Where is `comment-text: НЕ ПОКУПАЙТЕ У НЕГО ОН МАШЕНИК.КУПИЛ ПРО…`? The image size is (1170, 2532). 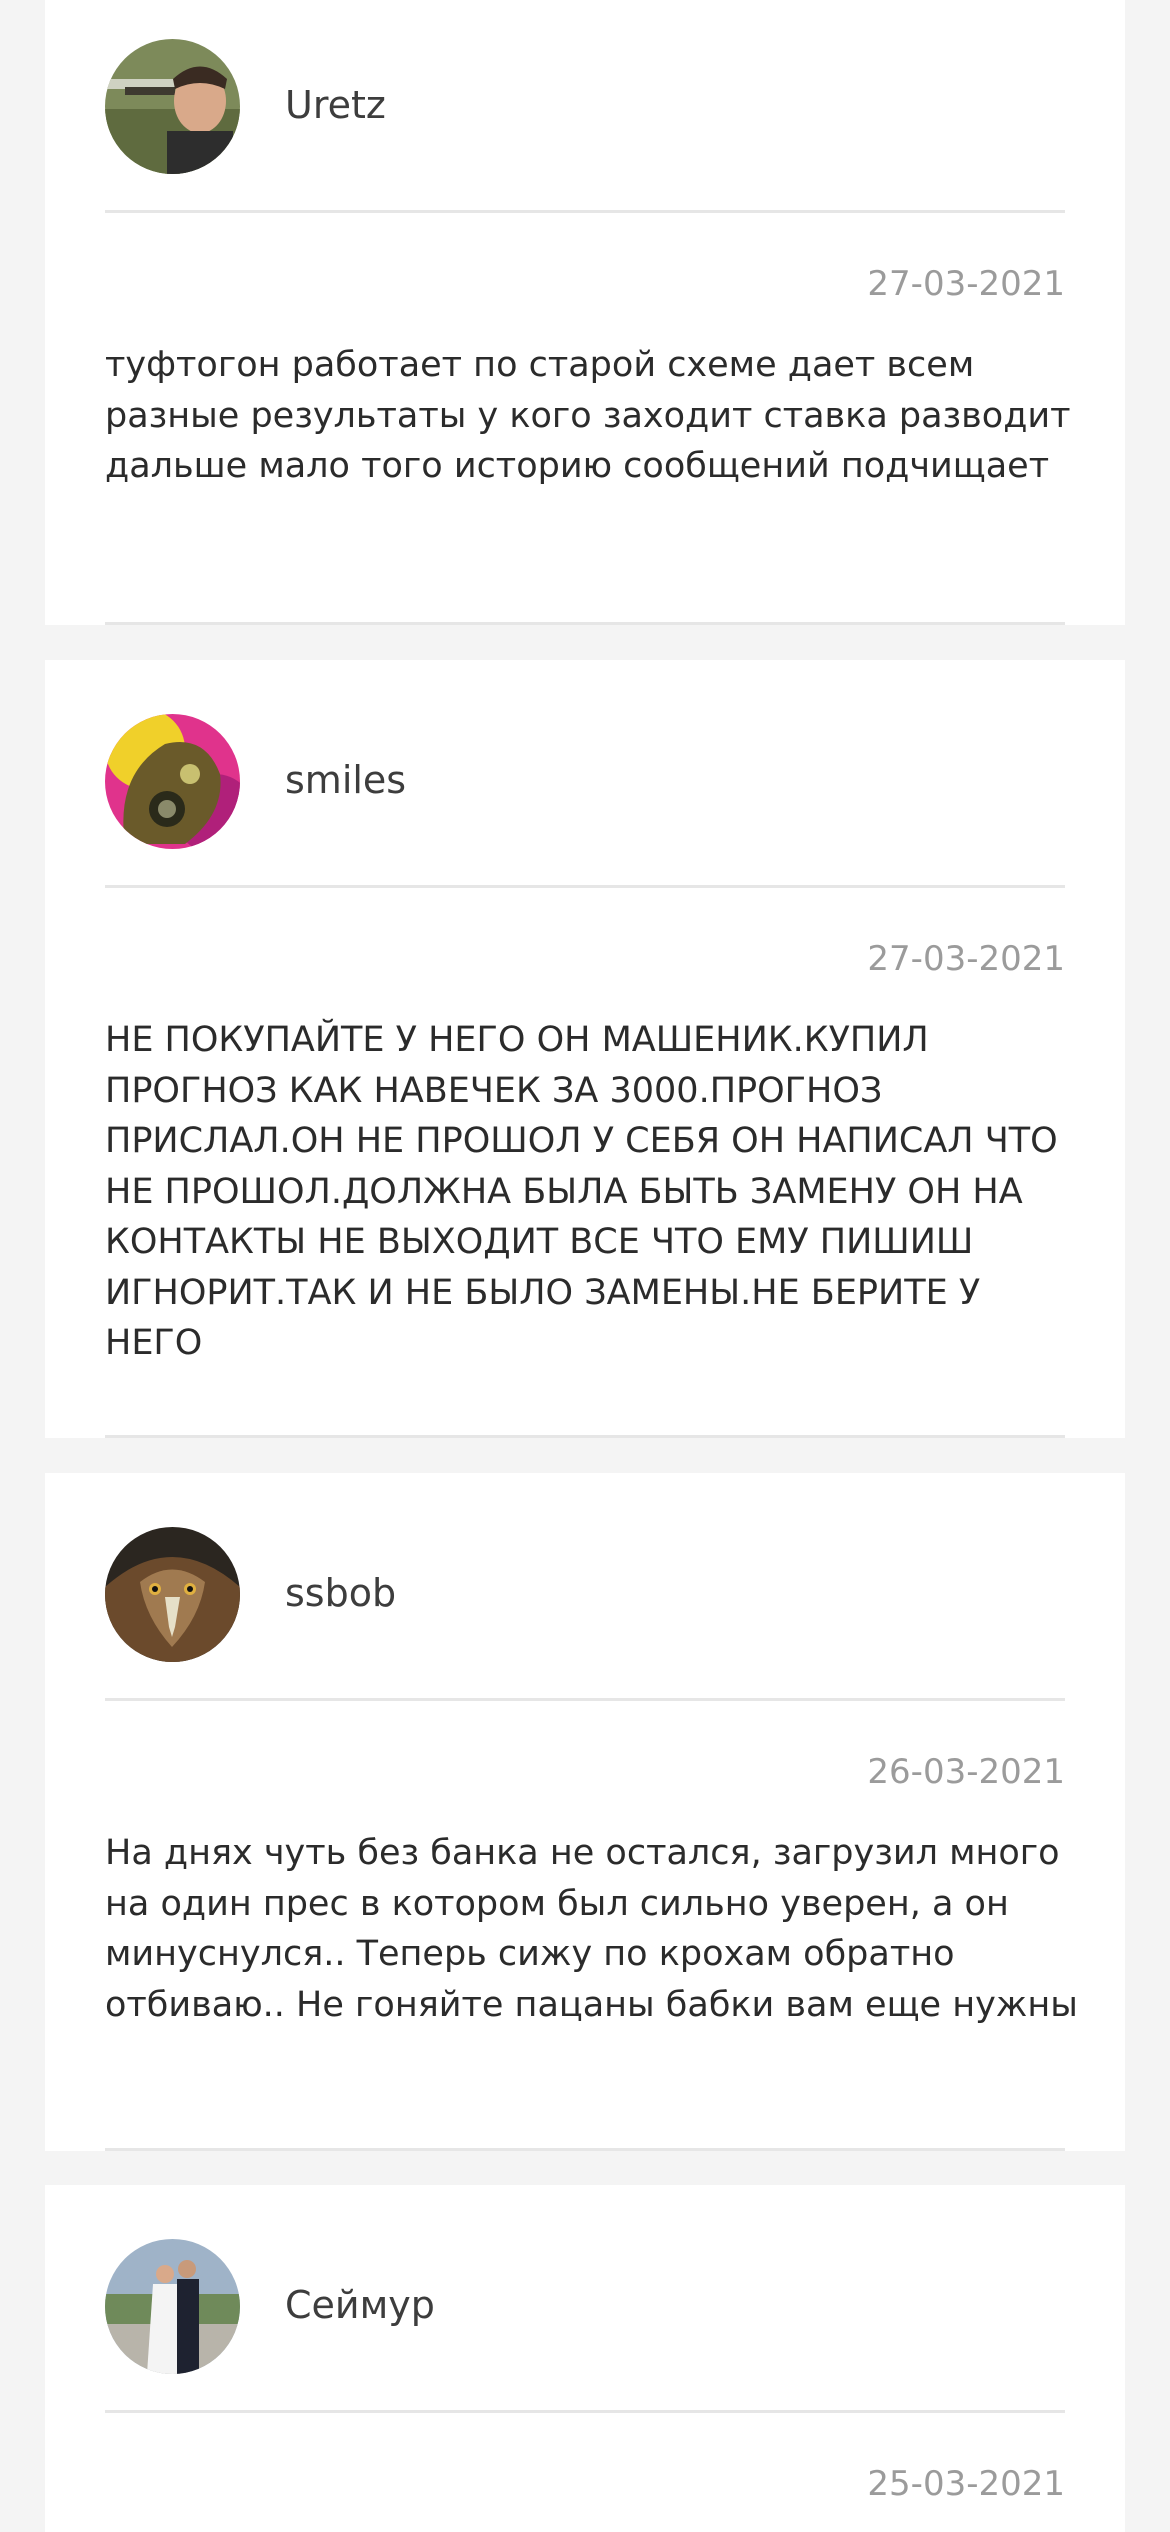 comment-text: НЕ ПОКУПАЙТЕ У НЕГО ОН МАШЕНИК.КУПИЛ ПРО… is located at coordinates (581, 1191).